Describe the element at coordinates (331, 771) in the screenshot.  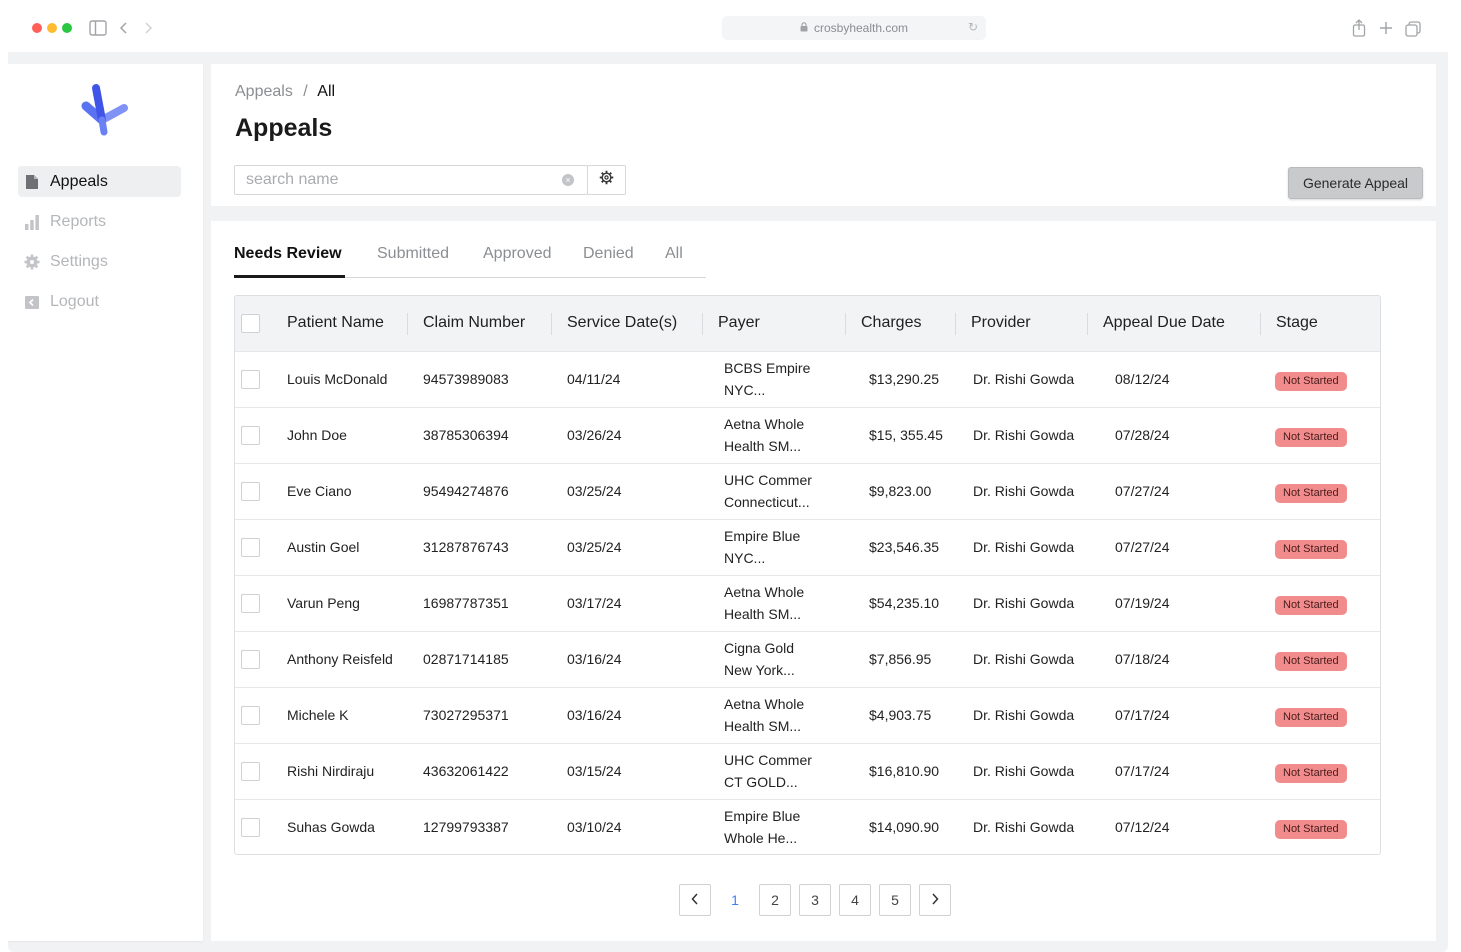
I see `patient-name-cell: Rishi Nirdiraju` at that location.